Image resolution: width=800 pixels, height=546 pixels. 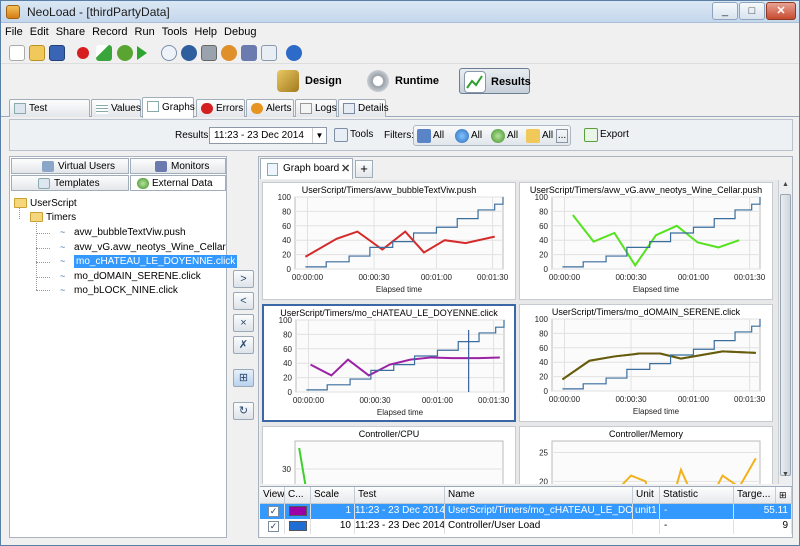 I want to click on time-icon, so click(x=533, y=136).